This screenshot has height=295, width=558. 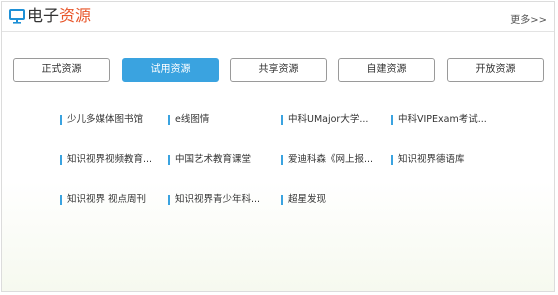 What do you see at coordinates (307, 199) in the screenshot?
I see `resource-link-label: 超星发现` at bounding box center [307, 199].